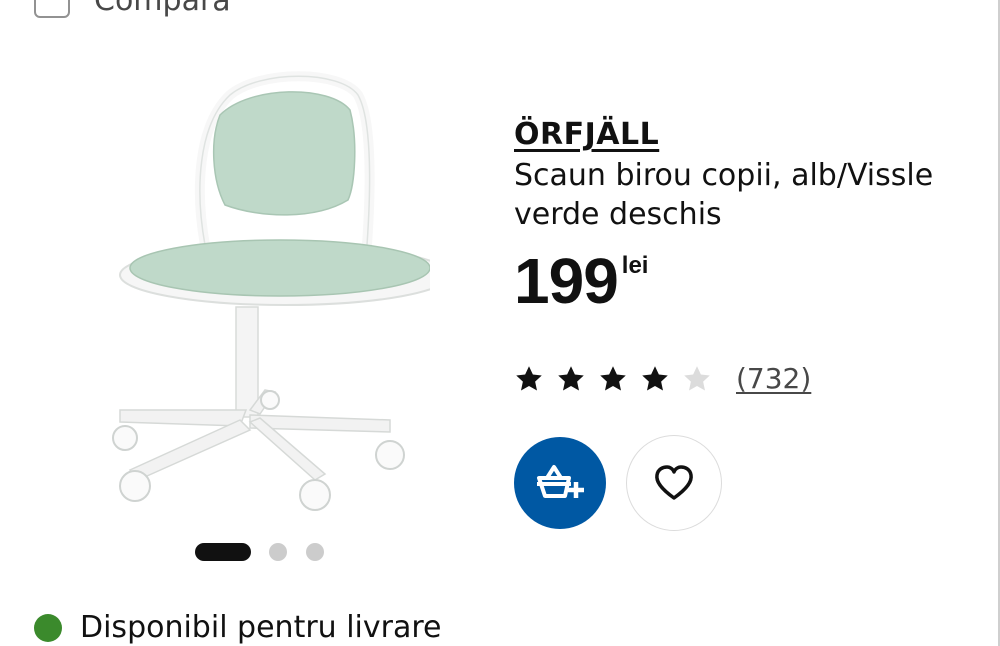 The width and height of the screenshot is (1000, 646). I want to click on compare-checkbox, so click(52, 9).